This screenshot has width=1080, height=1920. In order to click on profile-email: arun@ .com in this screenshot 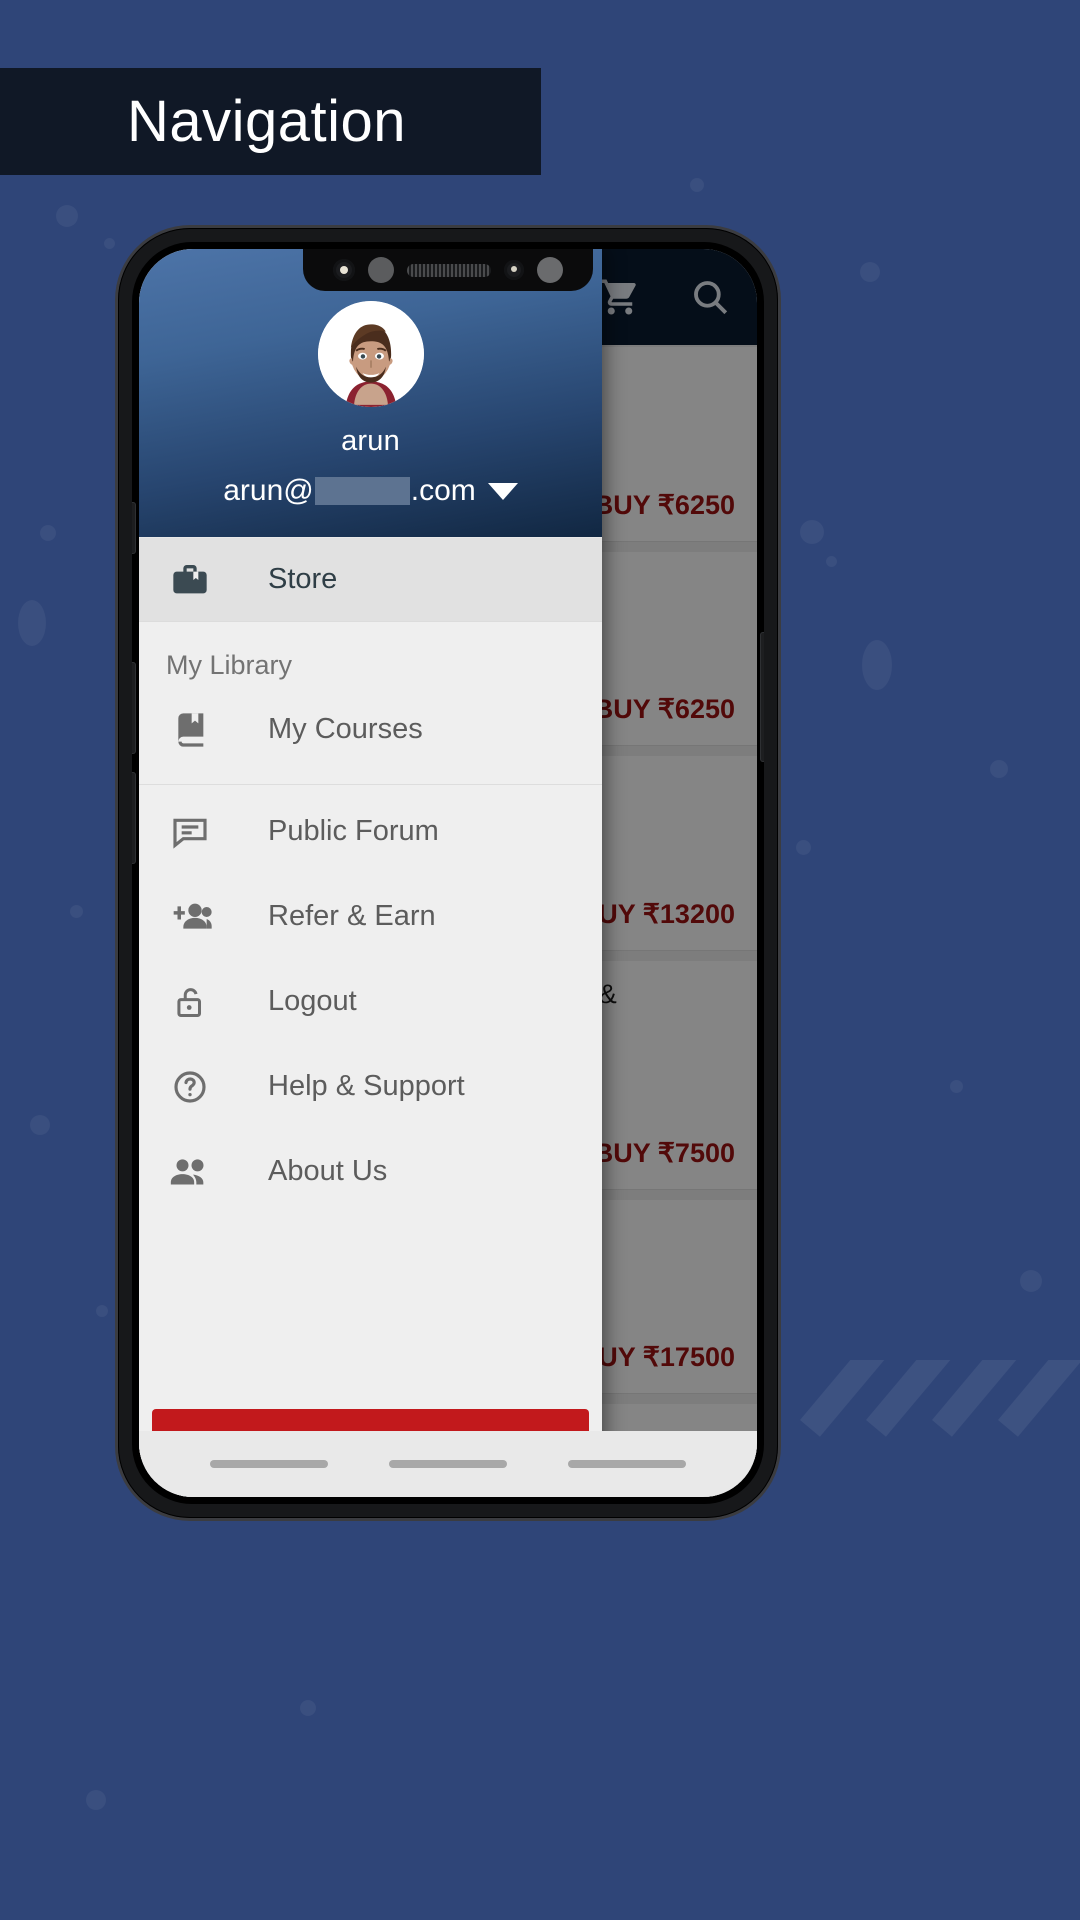, I will do `click(349, 491)`.